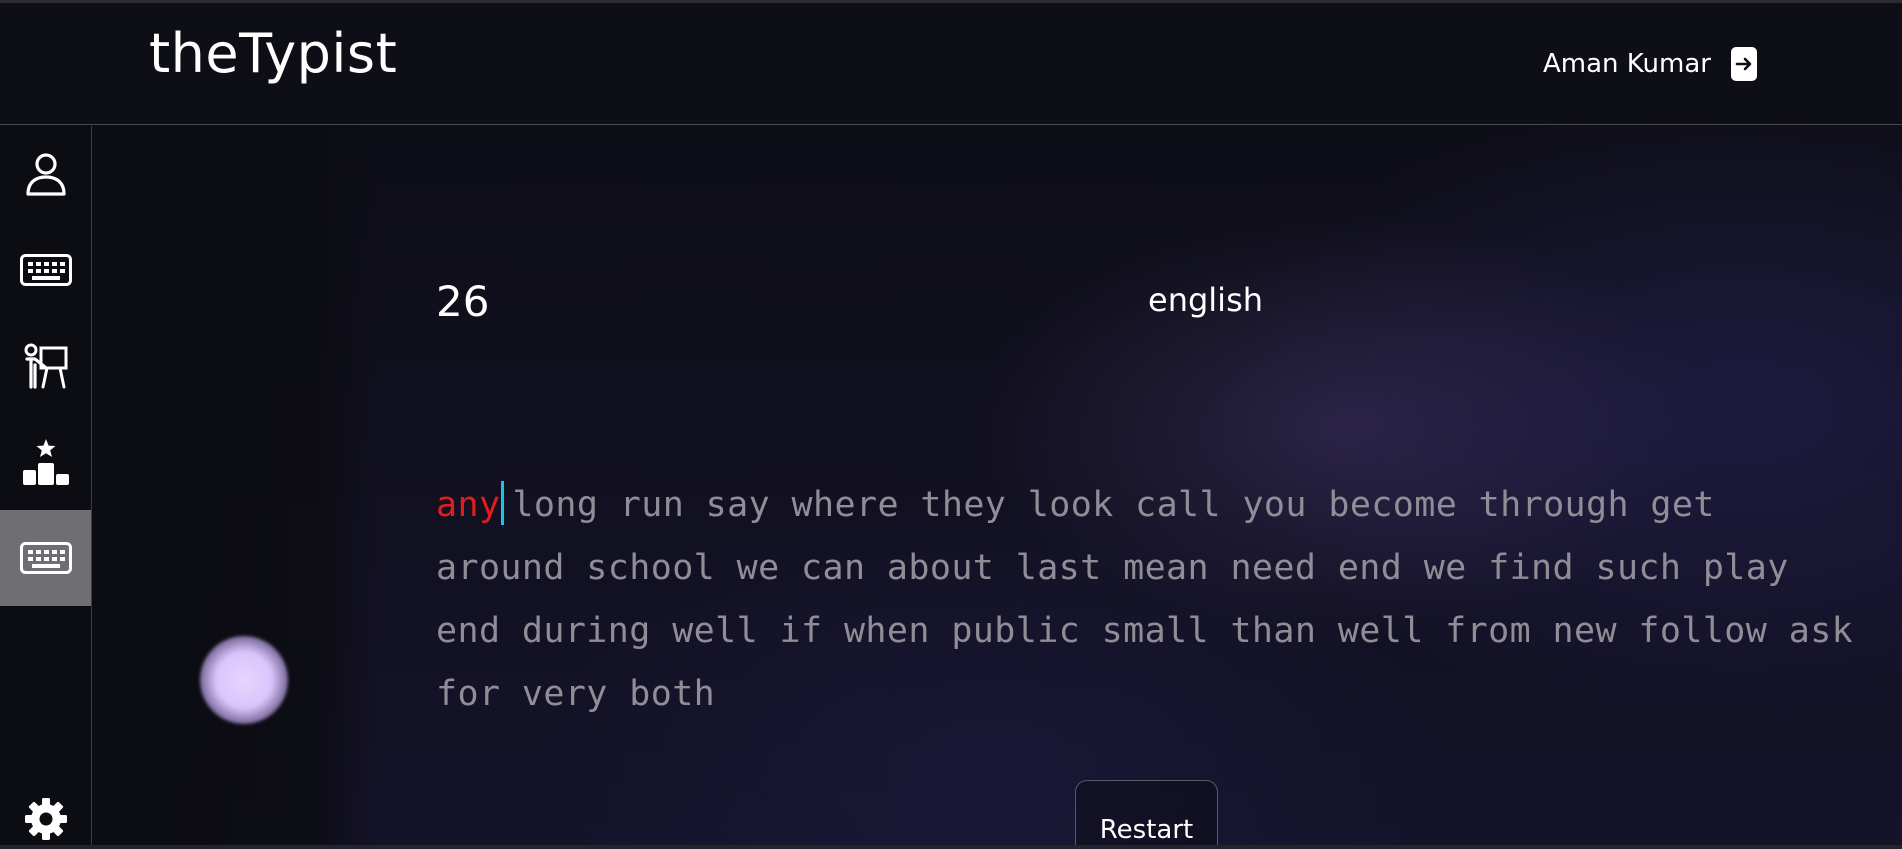  I want to click on header: theTypist Aman Kumar, so click(951, 64).